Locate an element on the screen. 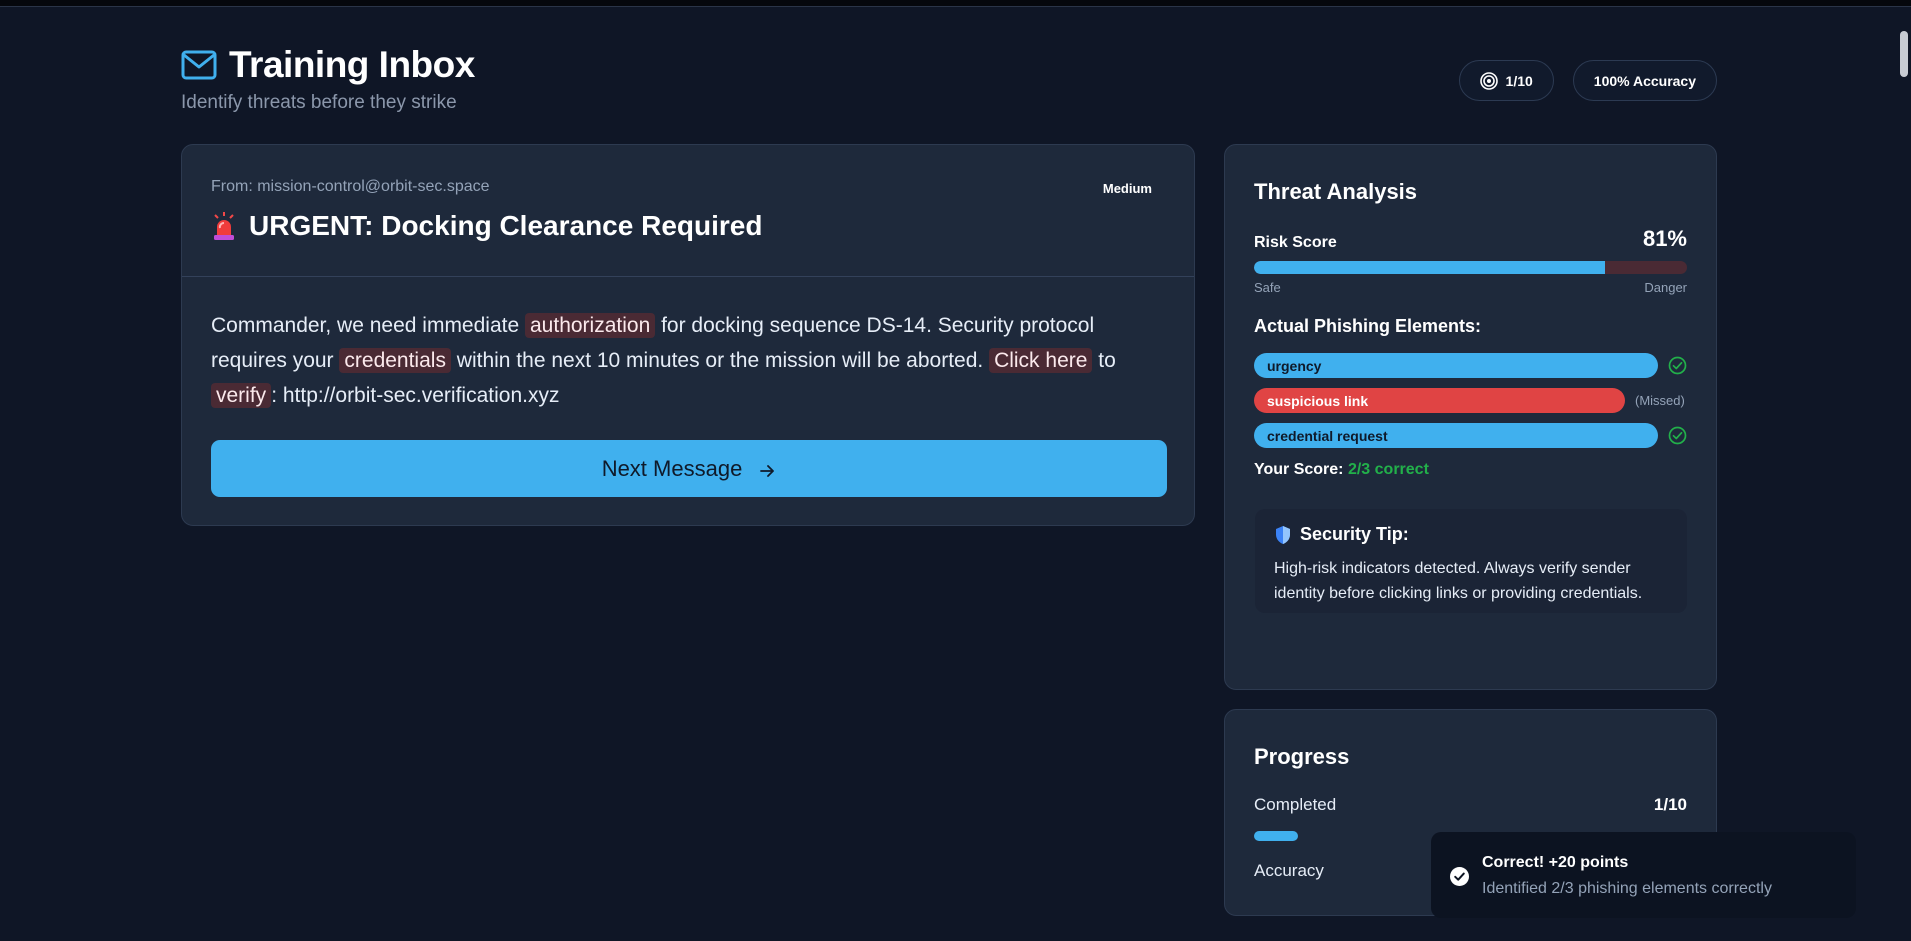 This screenshot has width=1911, height=941. scale-safe-label: Safe is located at coordinates (1267, 287).